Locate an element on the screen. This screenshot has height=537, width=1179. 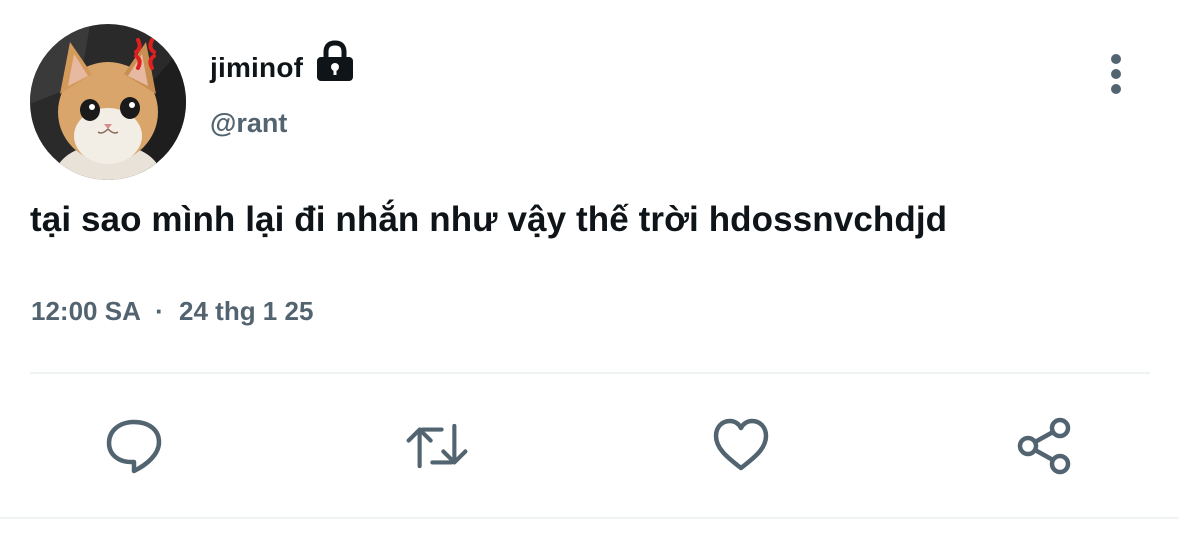
share-button is located at coordinates (1044, 446).